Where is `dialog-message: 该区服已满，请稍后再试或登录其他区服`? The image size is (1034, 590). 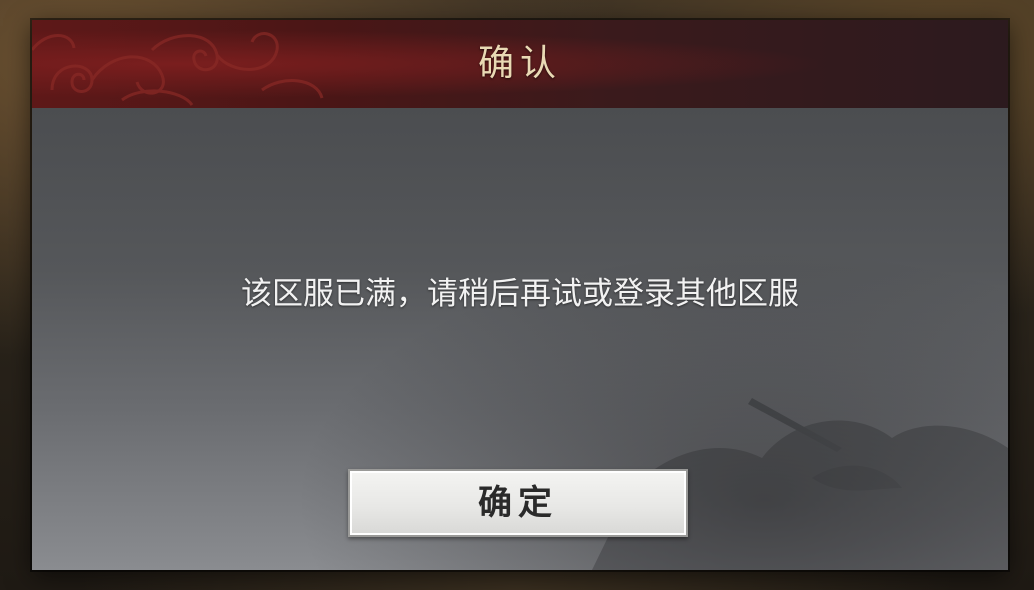 dialog-message: 该区服已满，请稍后再试或登录其他区服 is located at coordinates (520, 294).